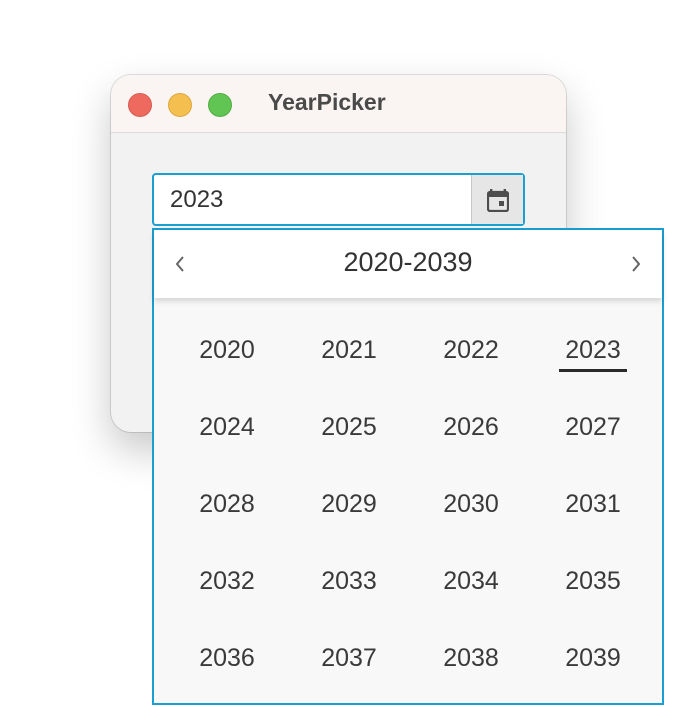 Image resolution: width=678 pixels, height=706 pixels. I want to click on year-cell: 2037, so click(349, 658).